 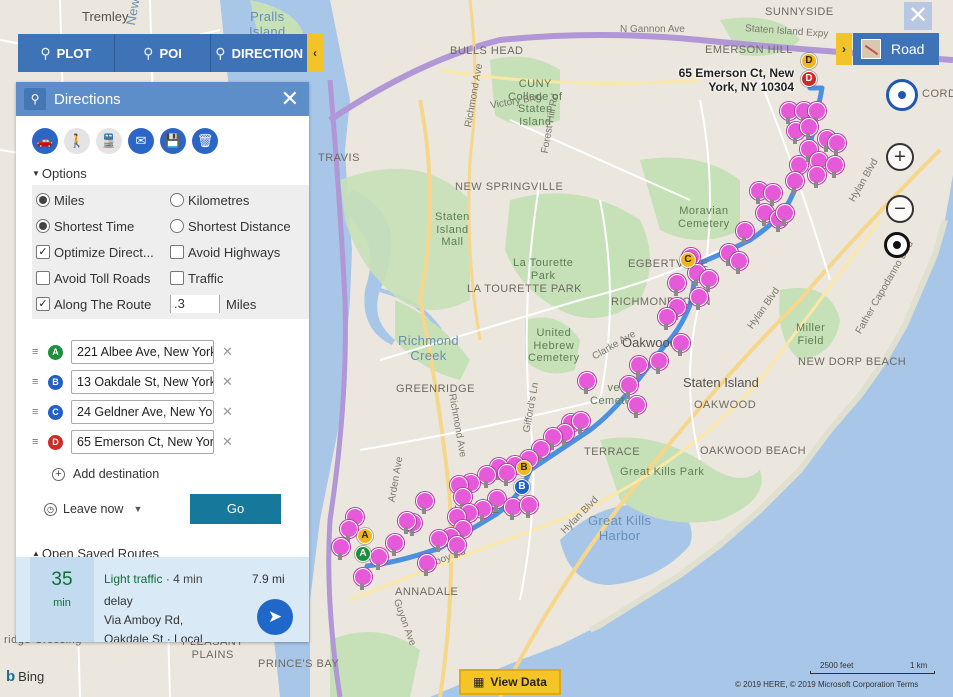 I want to click on scale-km: 1 km, so click(x=919, y=665).